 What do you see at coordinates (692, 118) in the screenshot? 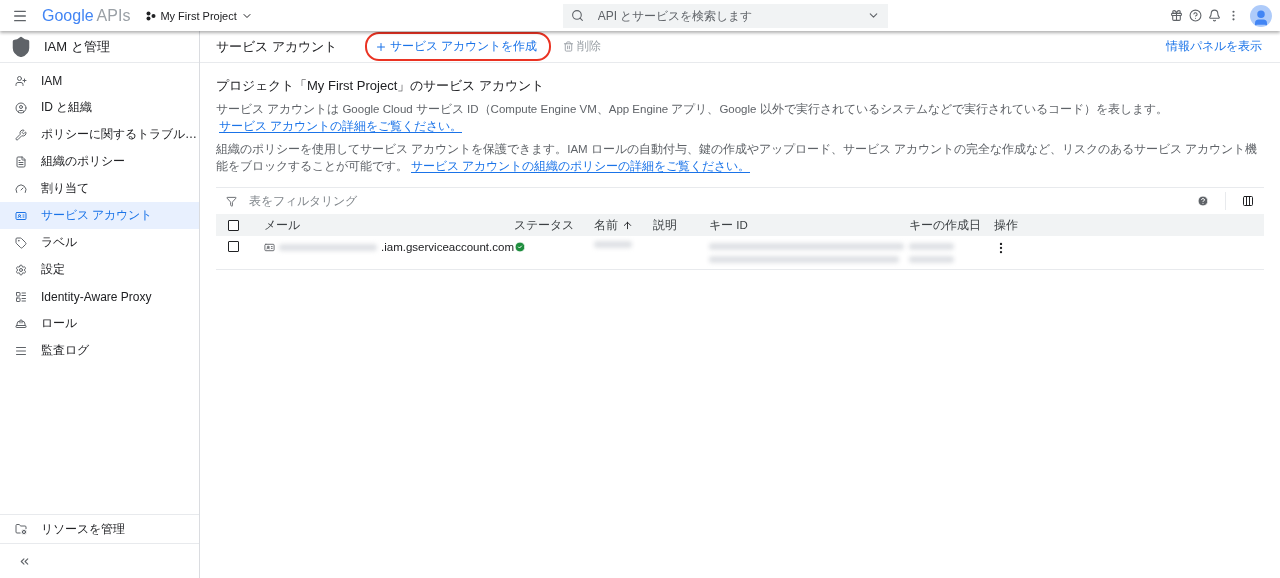
I see `description-text: サービス アカウントは Google Cloud サービス ID（Compute Engine VM、App Engine アプリ、Google 以外で実行されているシステムなどで実行されているコード）を表します。 サービス アカウントの詳細をご覧ください。` at bounding box center [692, 118].